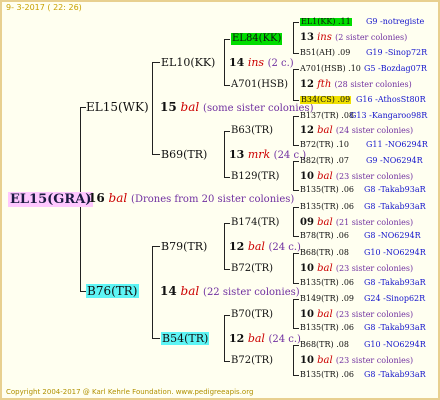 Image resolution: width=440 pixels, height=400 pixels. I want to click on sire-info: 15 bal (some sister colonies), so click(237, 107).